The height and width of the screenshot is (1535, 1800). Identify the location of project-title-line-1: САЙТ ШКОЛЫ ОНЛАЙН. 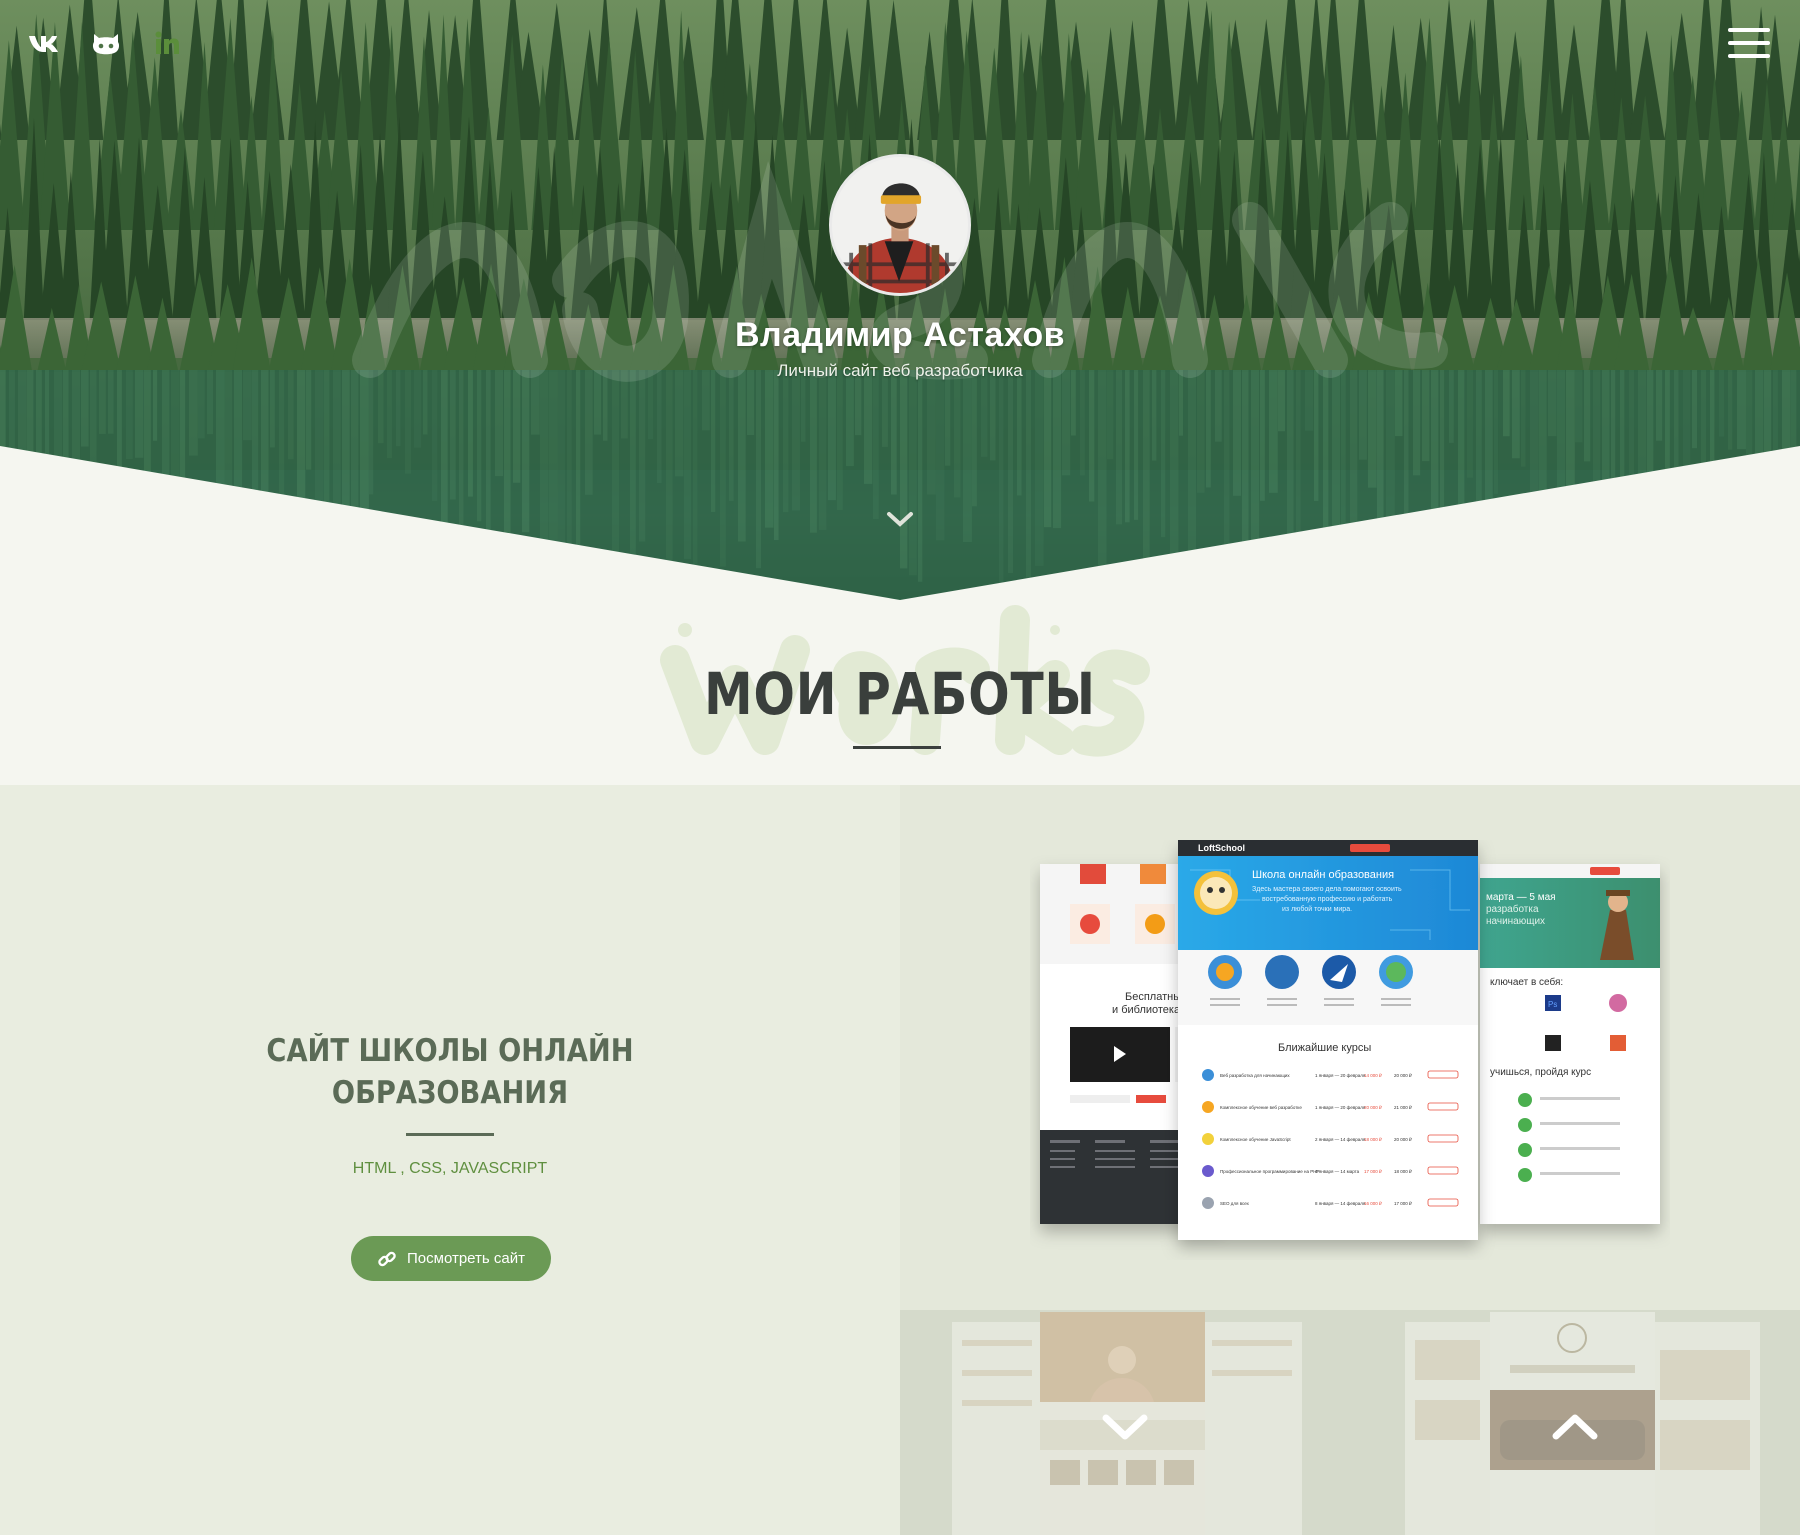
(450, 1051).